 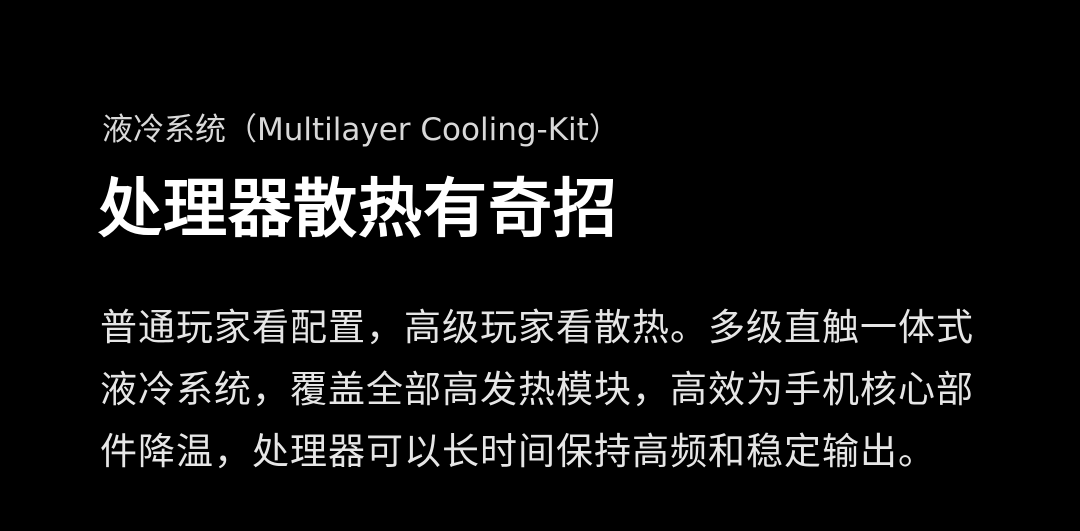 What do you see at coordinates (518, 451) in the screenshot?
I see `description-line-3: 件降温，处理器可以长时间保持高频和稳定输出。` at bounding box center [518, 451].